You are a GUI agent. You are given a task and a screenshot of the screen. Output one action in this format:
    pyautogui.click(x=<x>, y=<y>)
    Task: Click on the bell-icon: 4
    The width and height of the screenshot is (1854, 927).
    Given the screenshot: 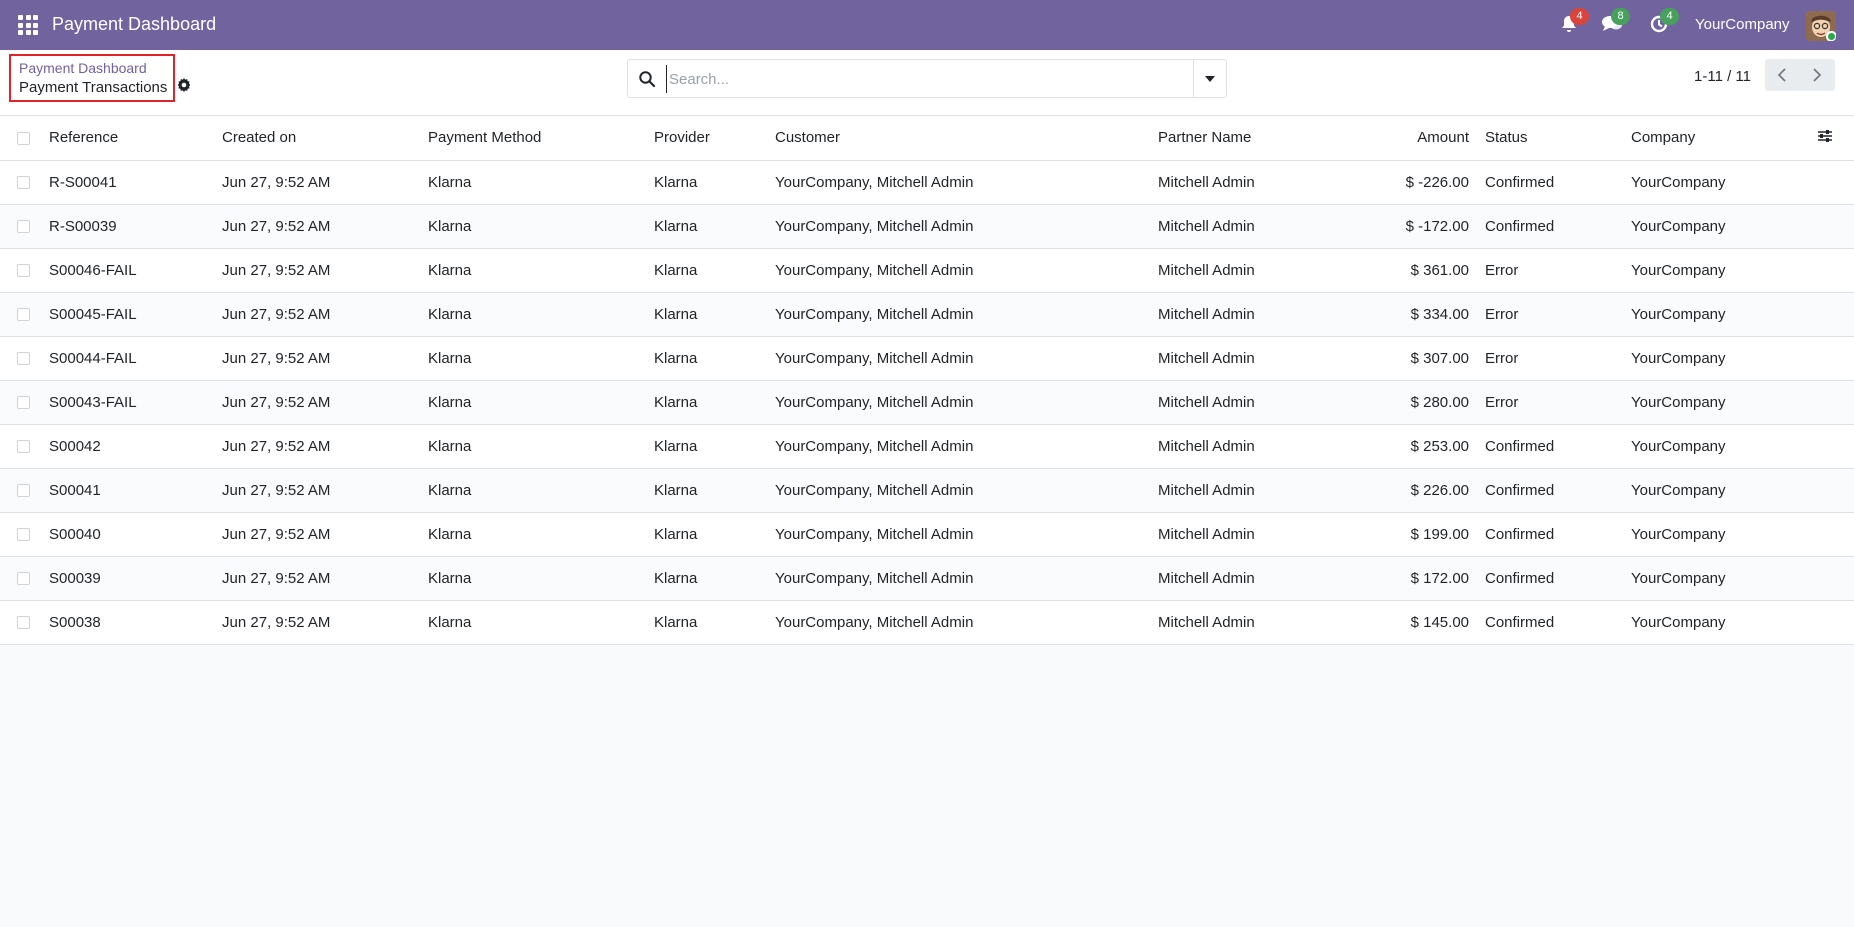 What is the action you would take?
    pyautogui.click(x=1574, y=22)
    